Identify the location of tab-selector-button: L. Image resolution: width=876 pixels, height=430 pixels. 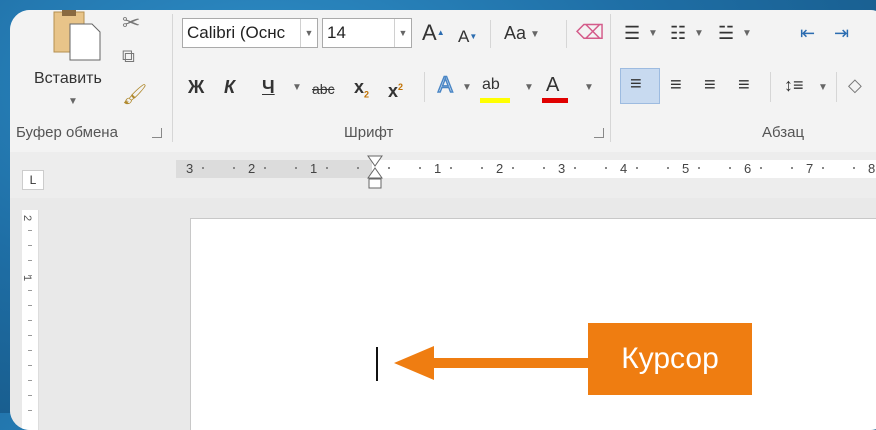
(33, 180).